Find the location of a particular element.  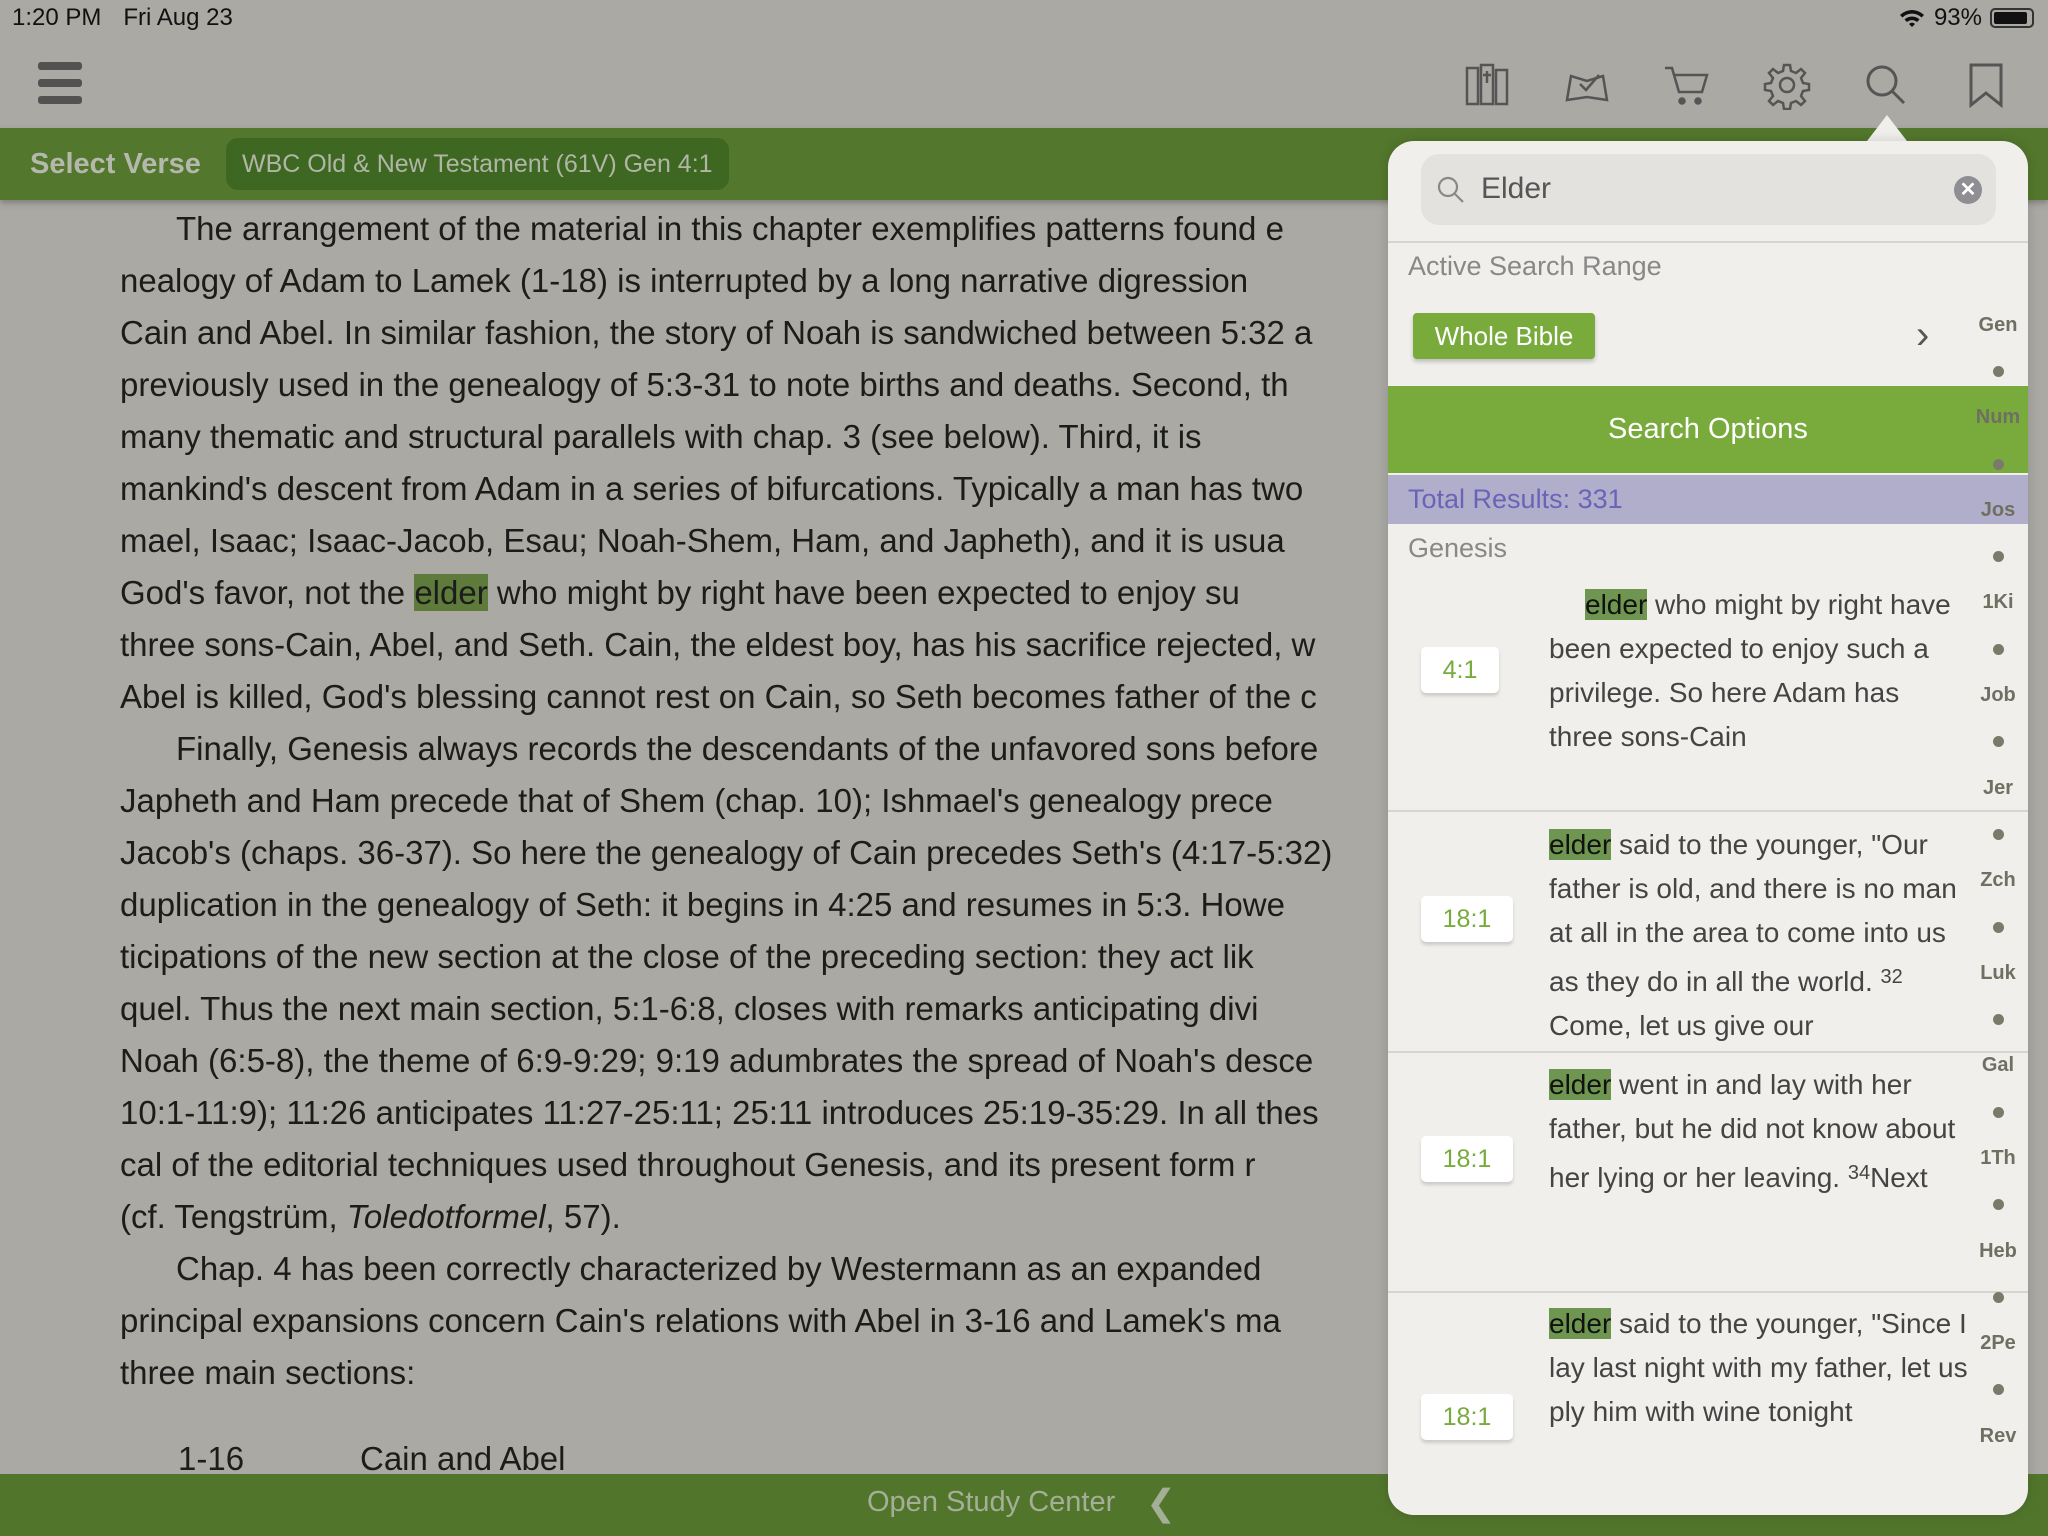

index-book: Zch is located at coordinates (1998, 881).